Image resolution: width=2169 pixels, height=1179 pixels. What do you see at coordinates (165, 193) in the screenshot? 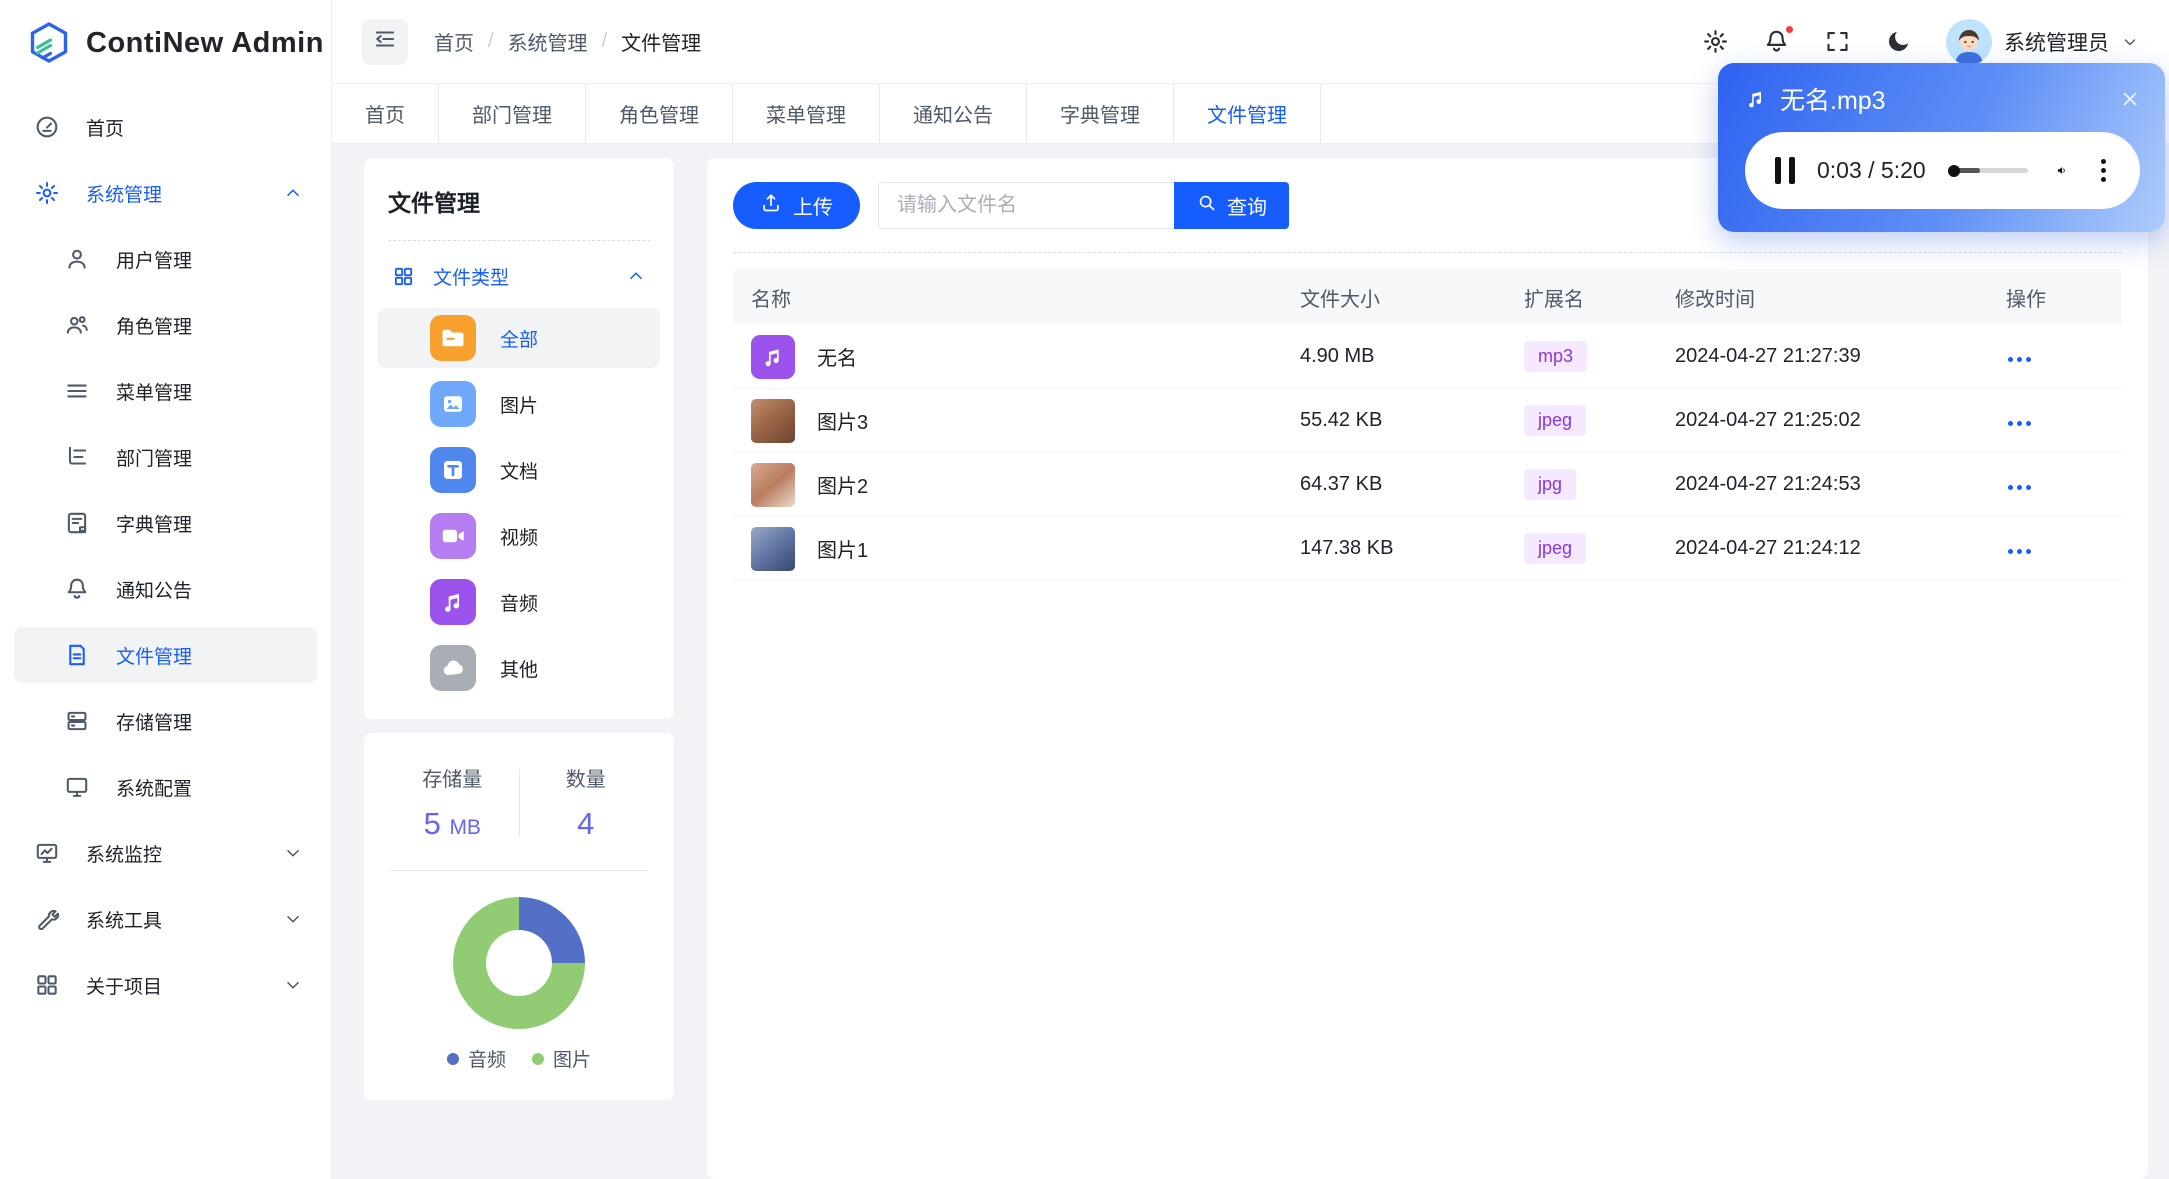
I see `sidebar-item-system-management: 系统管理` at bounding box center [165, 193].